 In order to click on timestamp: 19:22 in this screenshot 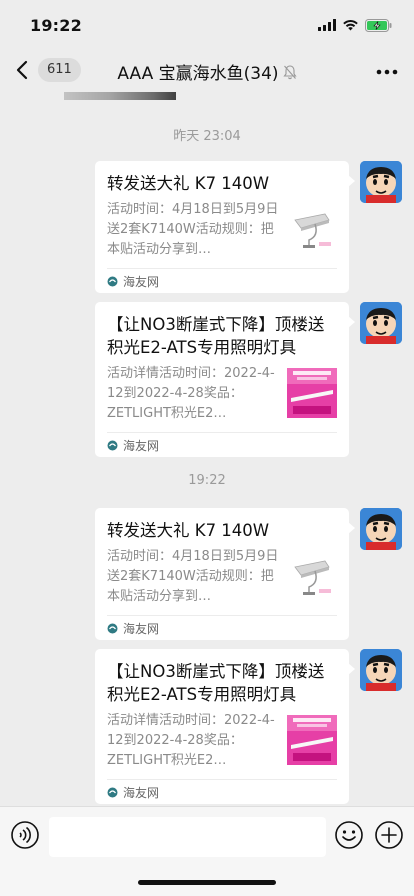, I will do `click(207, 480)`.